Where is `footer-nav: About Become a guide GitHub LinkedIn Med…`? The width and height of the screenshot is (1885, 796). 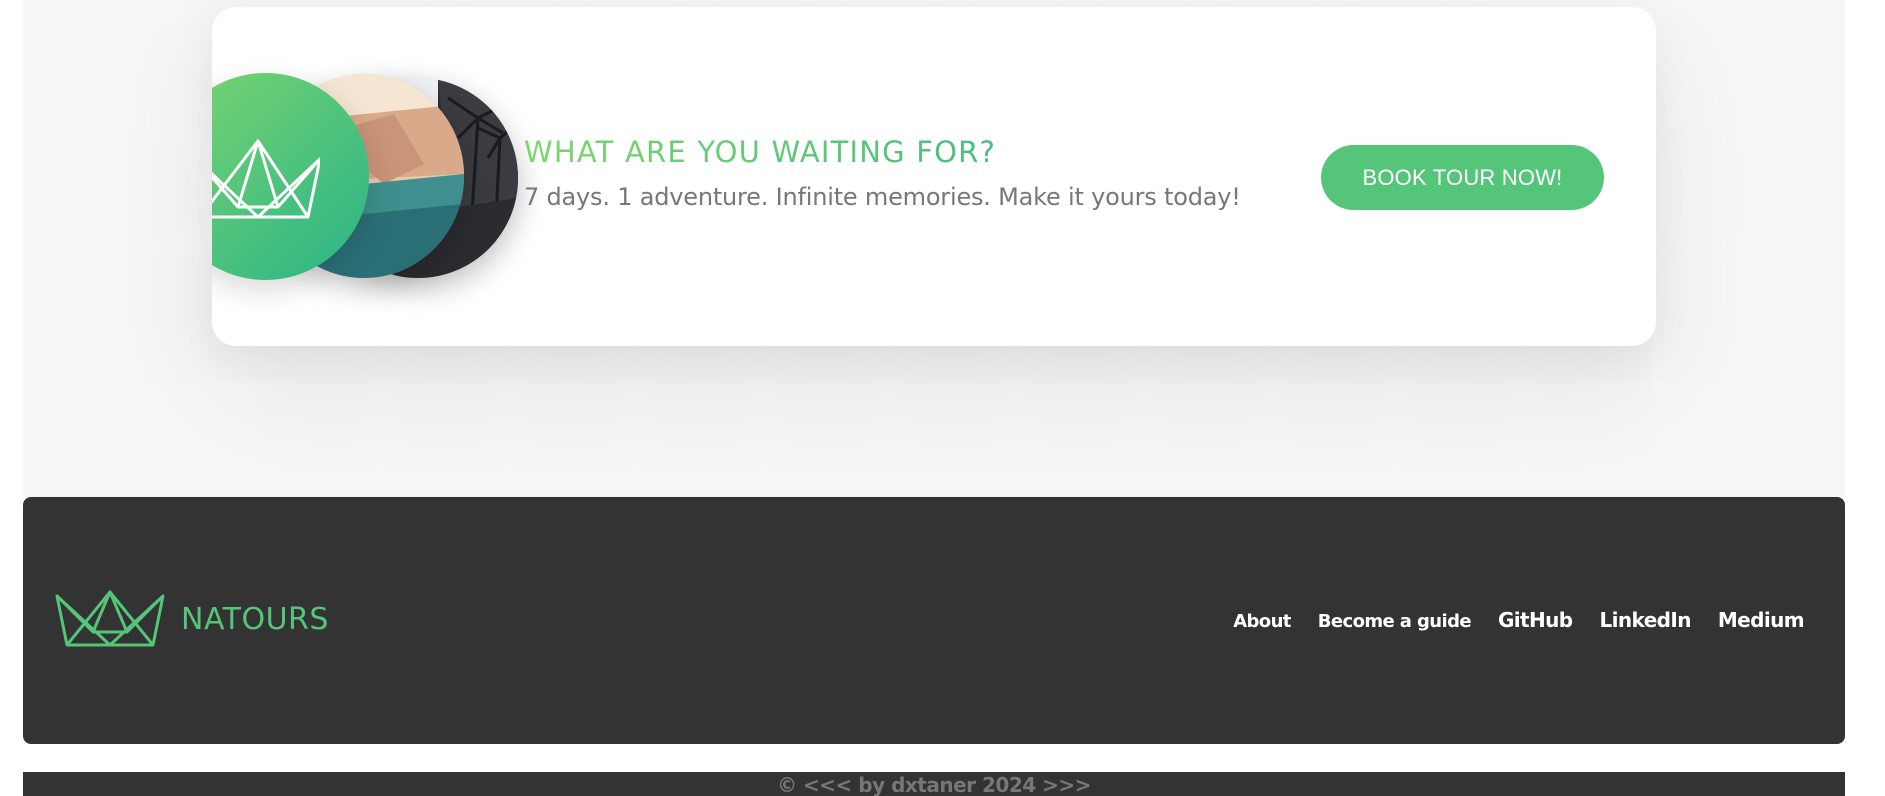 footer-nav: About Become a guide GitHub LinkedIn Med… is located at coordinates (1518, 620).